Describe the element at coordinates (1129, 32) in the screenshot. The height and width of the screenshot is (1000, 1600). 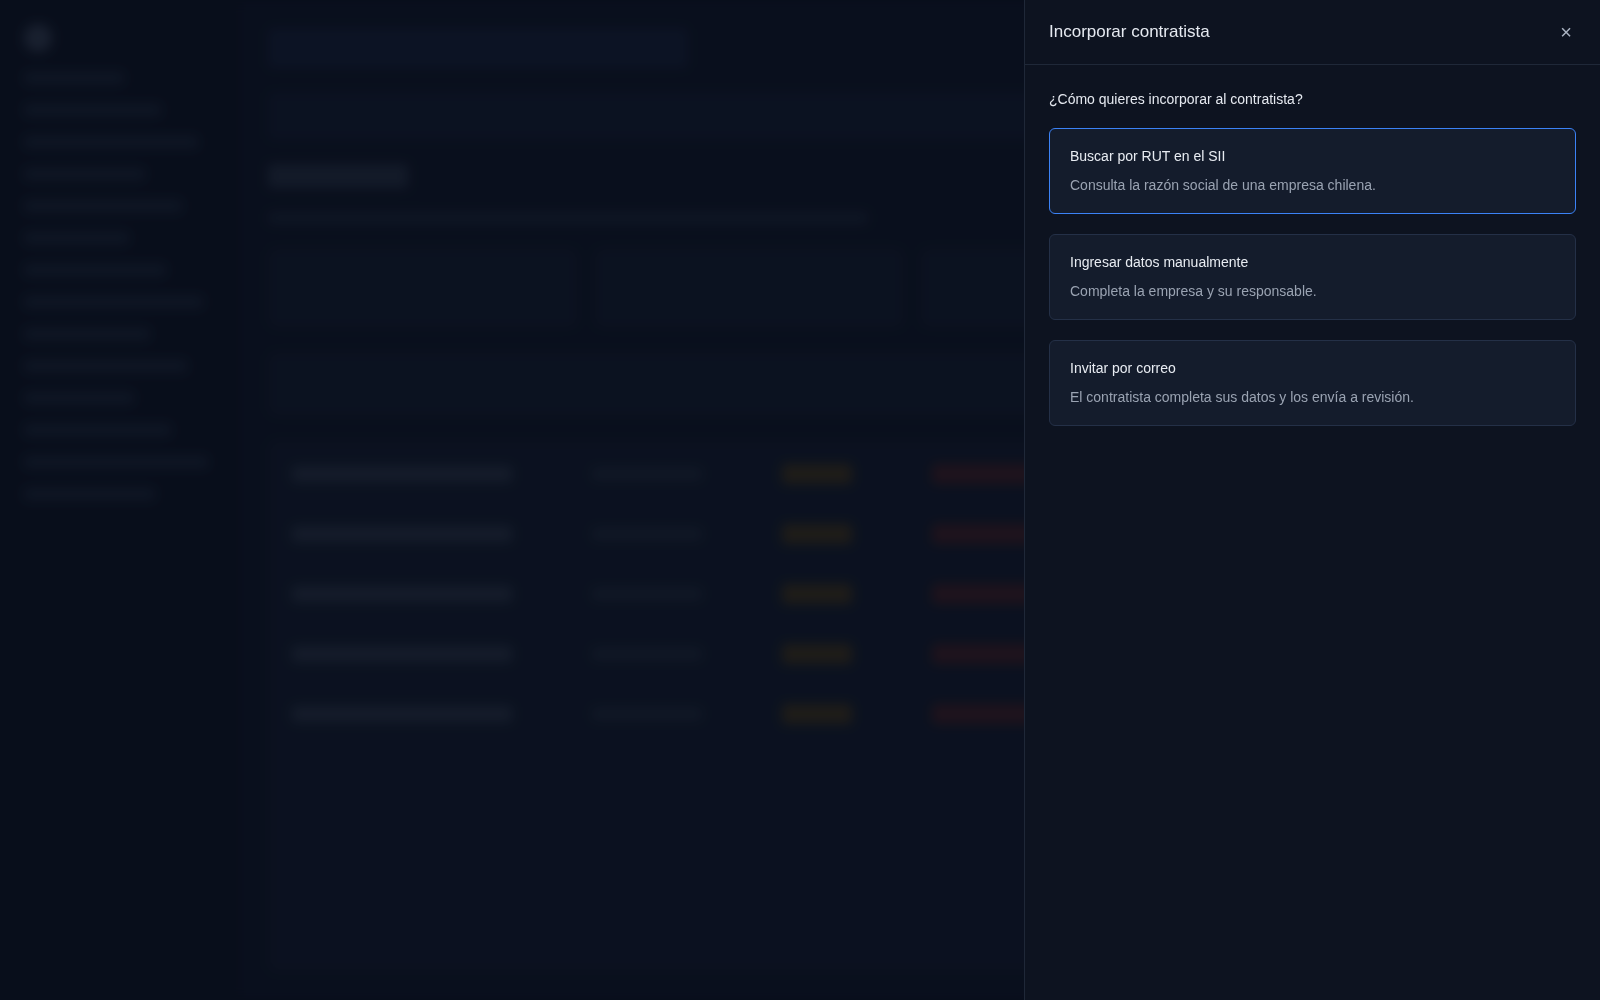
I see `drawer-title: Incorporar contratista` at that location.